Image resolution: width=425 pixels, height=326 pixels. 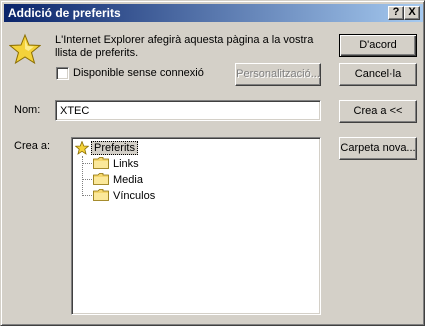 What do you see at coordinates (138, 73) in the screenshot?
I see `offline-checkbox-label: Disponible sense connexió` at bounding box center [138, 73].